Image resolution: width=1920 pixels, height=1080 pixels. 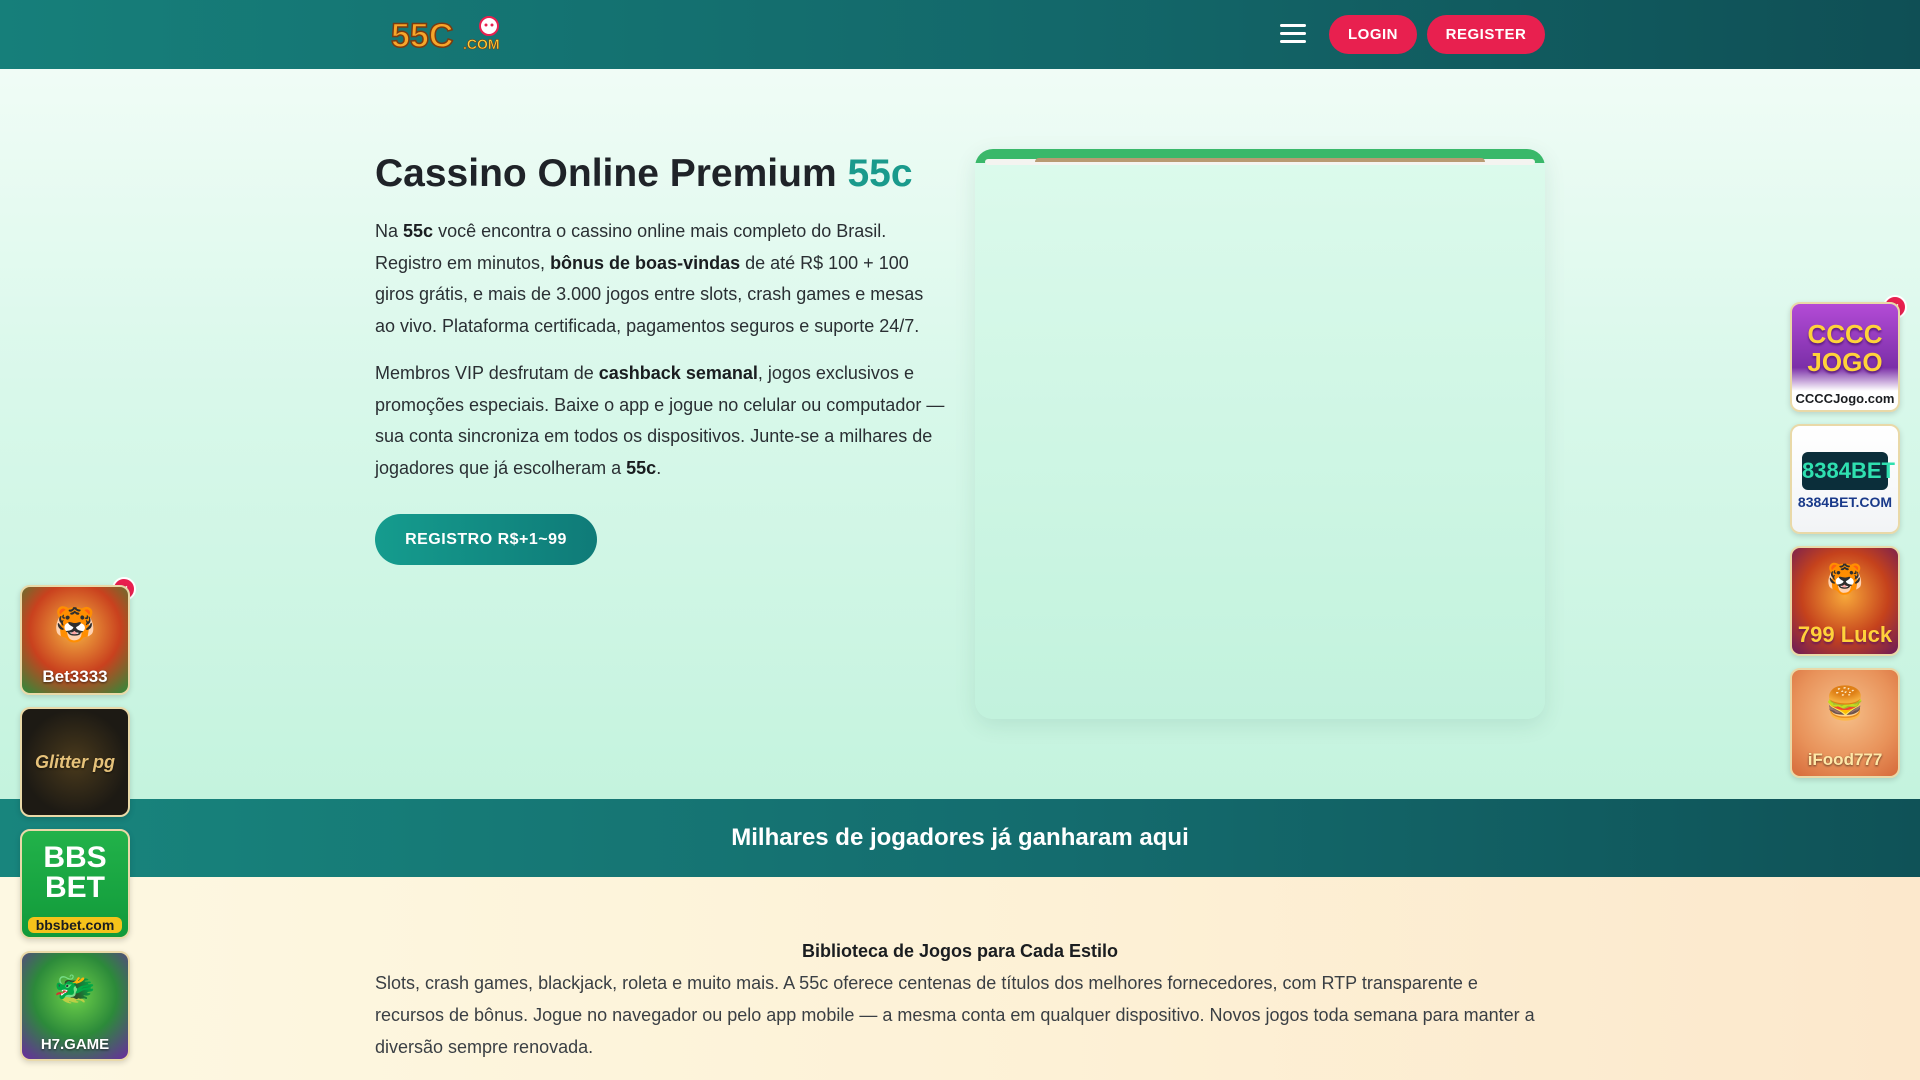 What do you see at coordinates (75, 676) in the screenshot?
I see `app-label: Bet3333` at bounding box center [75, 676].